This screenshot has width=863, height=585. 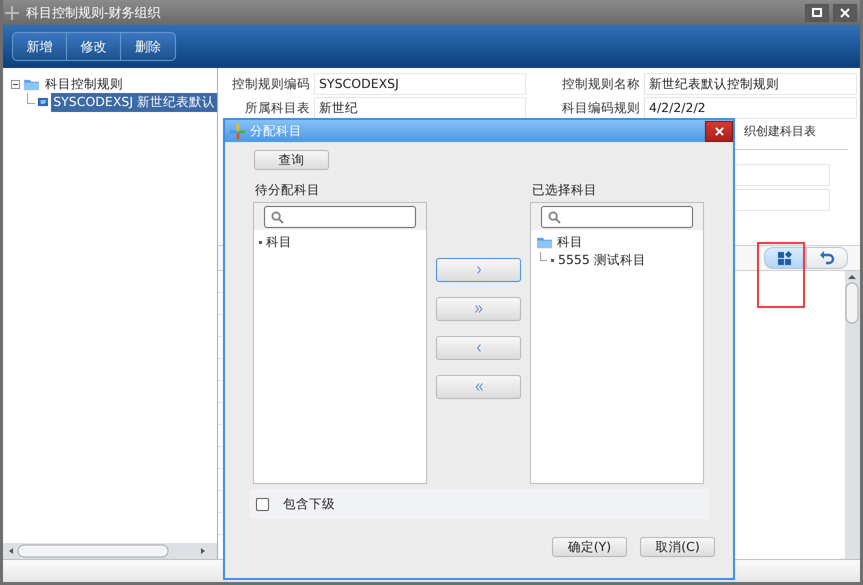 What do you see at coordinates (93, 13) in the screenshot?
I see `window-title: 科目控制规则-财务组织` at bounding box center [93, 13].